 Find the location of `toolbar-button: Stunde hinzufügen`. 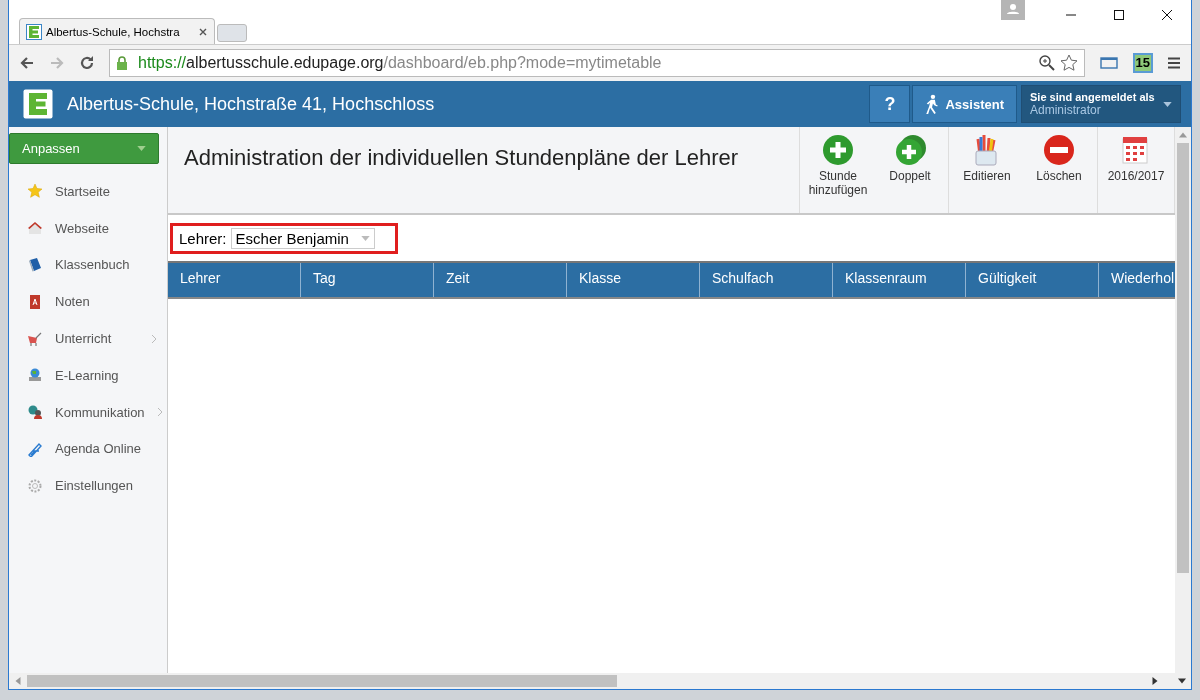

toolbar-button: Stunde hinzufügen is located at coordinates (838, 165).